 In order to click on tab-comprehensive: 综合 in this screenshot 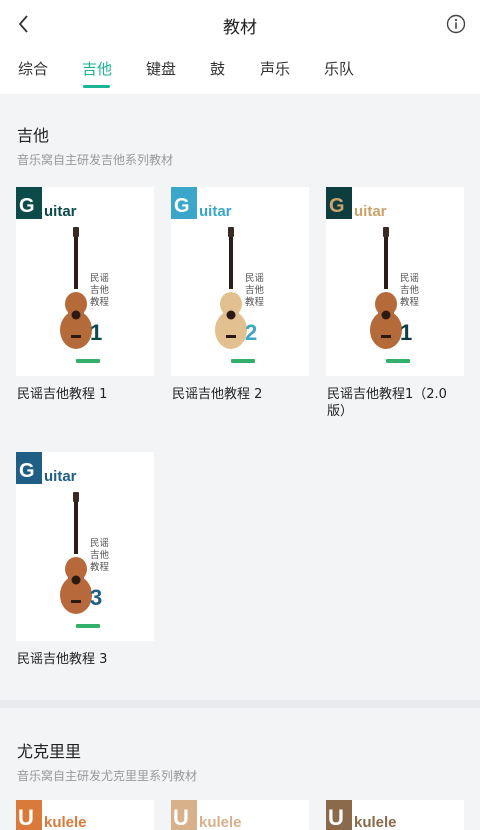, I will do `click(33, 68)`.